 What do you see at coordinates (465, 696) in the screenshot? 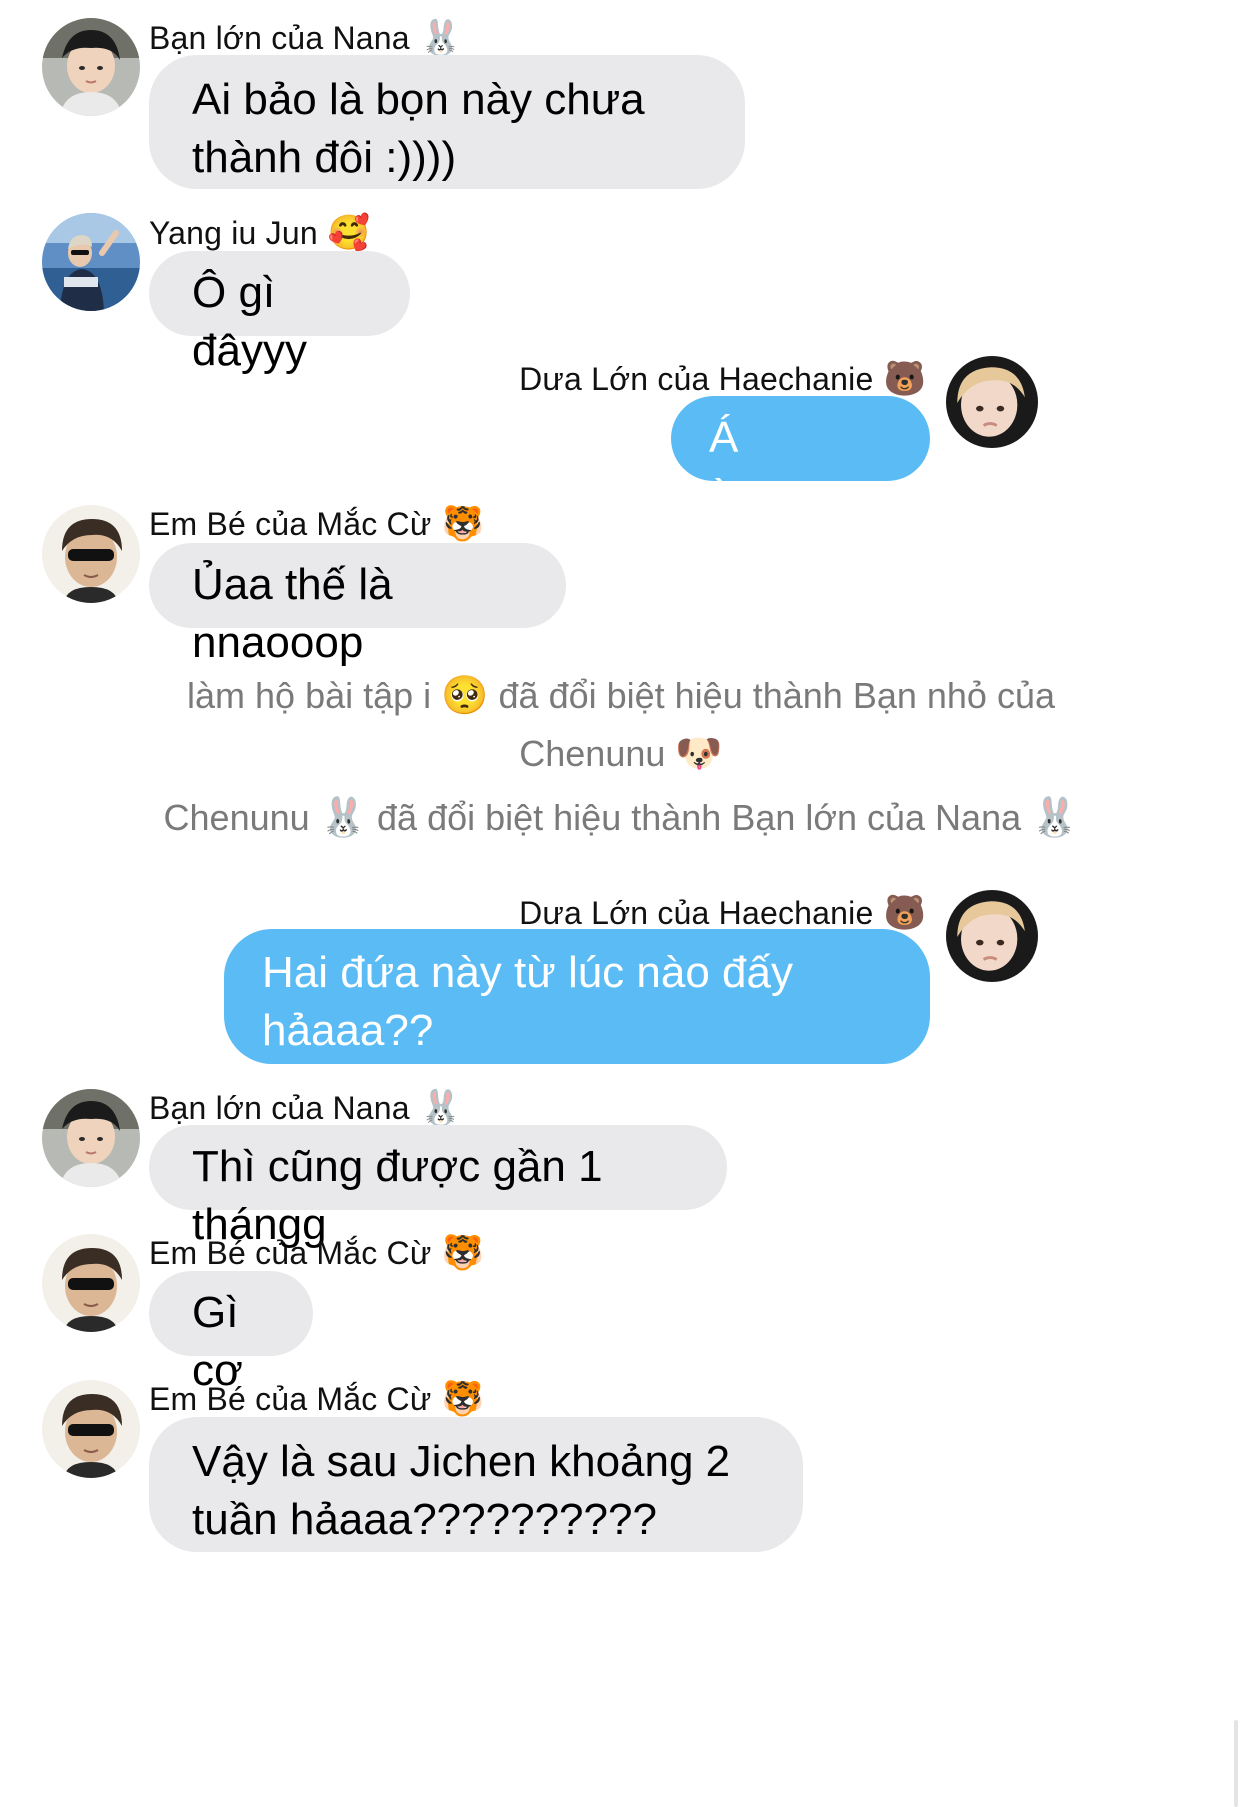
I see `pleading-face-icon: 🥺` at bounding box center [465, 696].